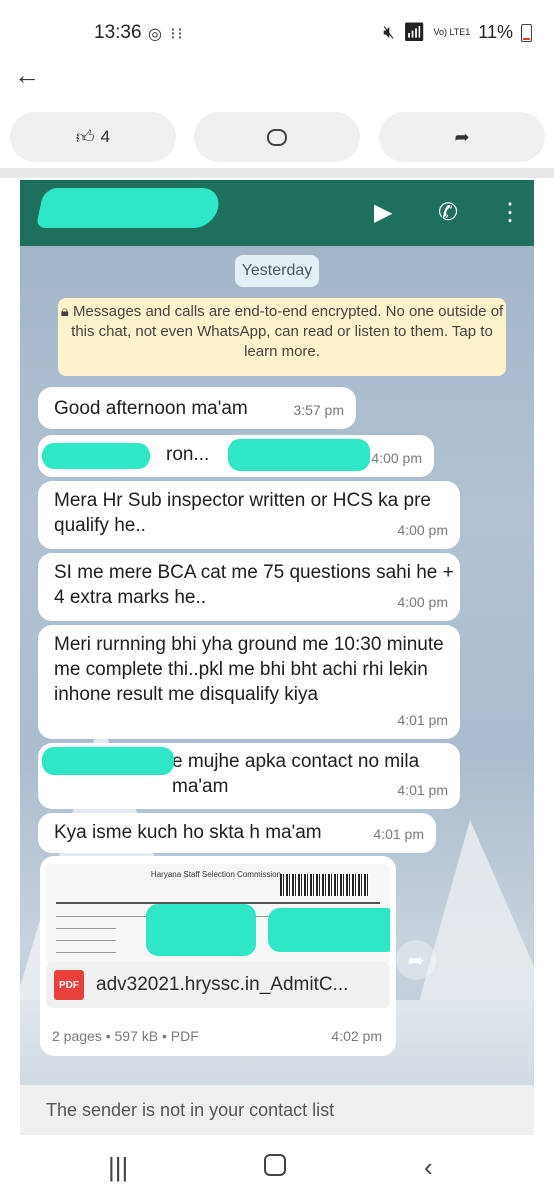  Describe the element at coordinates (428, 1167) in the screenshot. I see `back-icon: ‹` at that location.